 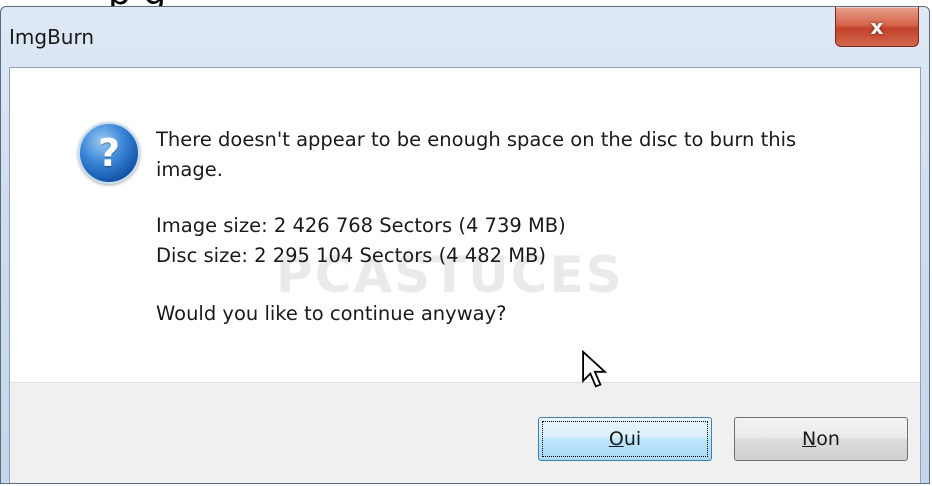 I want to click on mouse-pointer-icon, so click(x=595, y=369).